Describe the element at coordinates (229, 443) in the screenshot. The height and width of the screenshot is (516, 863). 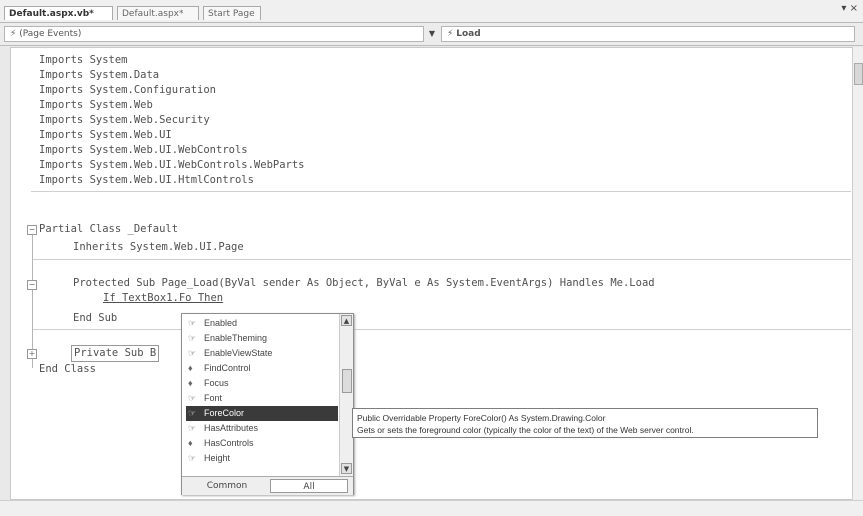
I see `member-label: HasControls` at that location.